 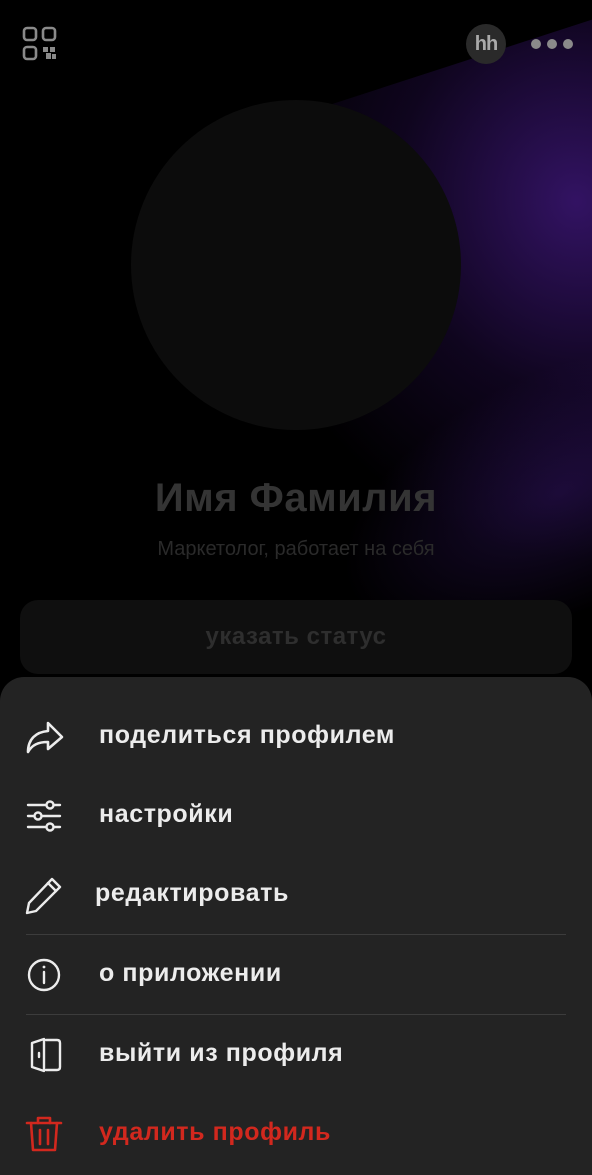 What do you see at coordinates (44, 737) in the screenshot?
I see `share-icon` at bounding box center [44, 737].